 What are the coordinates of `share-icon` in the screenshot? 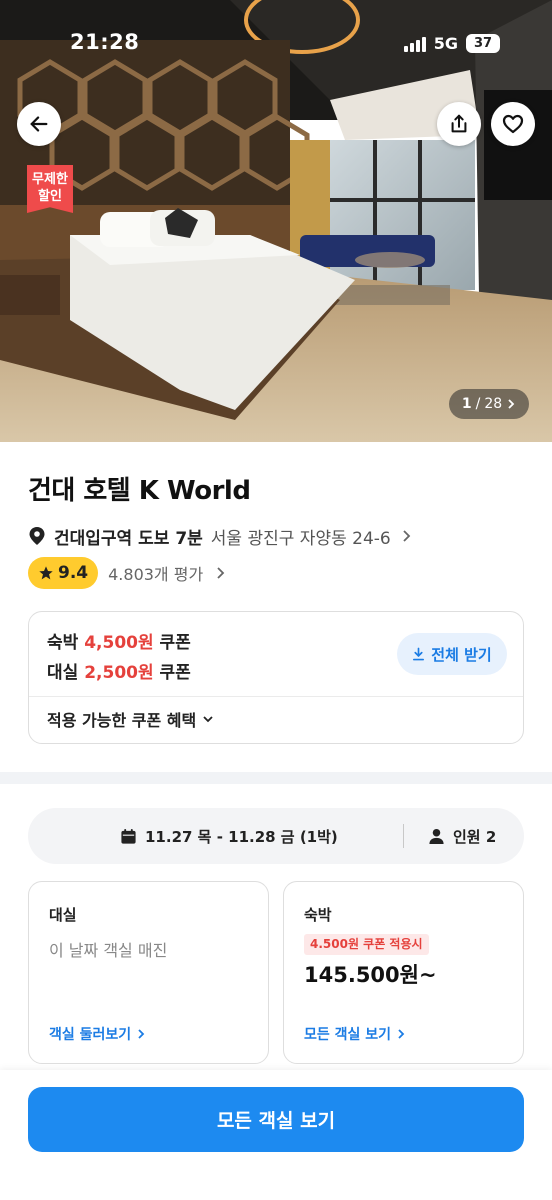 It's located at (459, 123).